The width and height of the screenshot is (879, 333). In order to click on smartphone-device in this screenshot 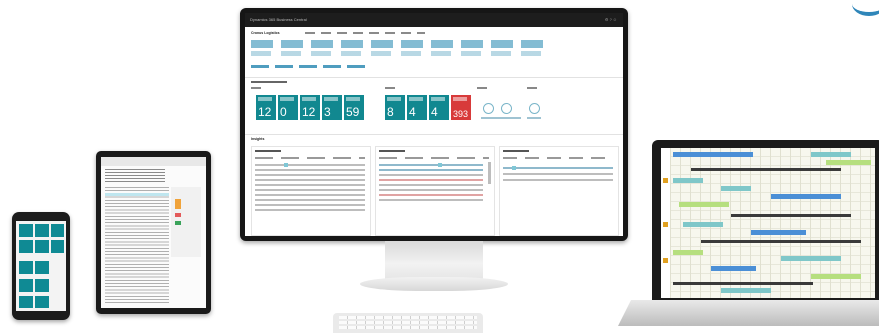, I will do `click(41, 266)`.